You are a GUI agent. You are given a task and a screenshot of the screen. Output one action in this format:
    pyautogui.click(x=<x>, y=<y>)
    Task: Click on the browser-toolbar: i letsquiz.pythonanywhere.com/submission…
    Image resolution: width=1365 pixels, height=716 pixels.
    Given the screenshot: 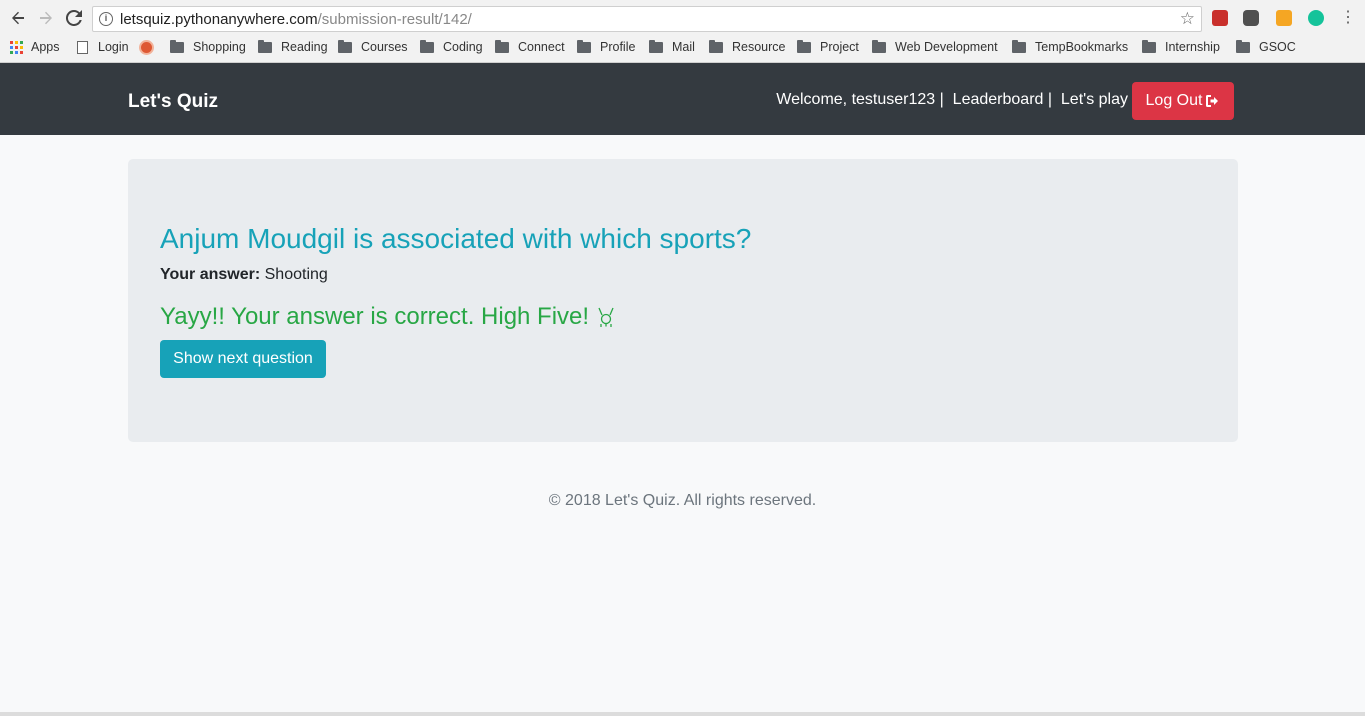 What is the action you would take?
    pyautogui.click(x=682, y=18)
    